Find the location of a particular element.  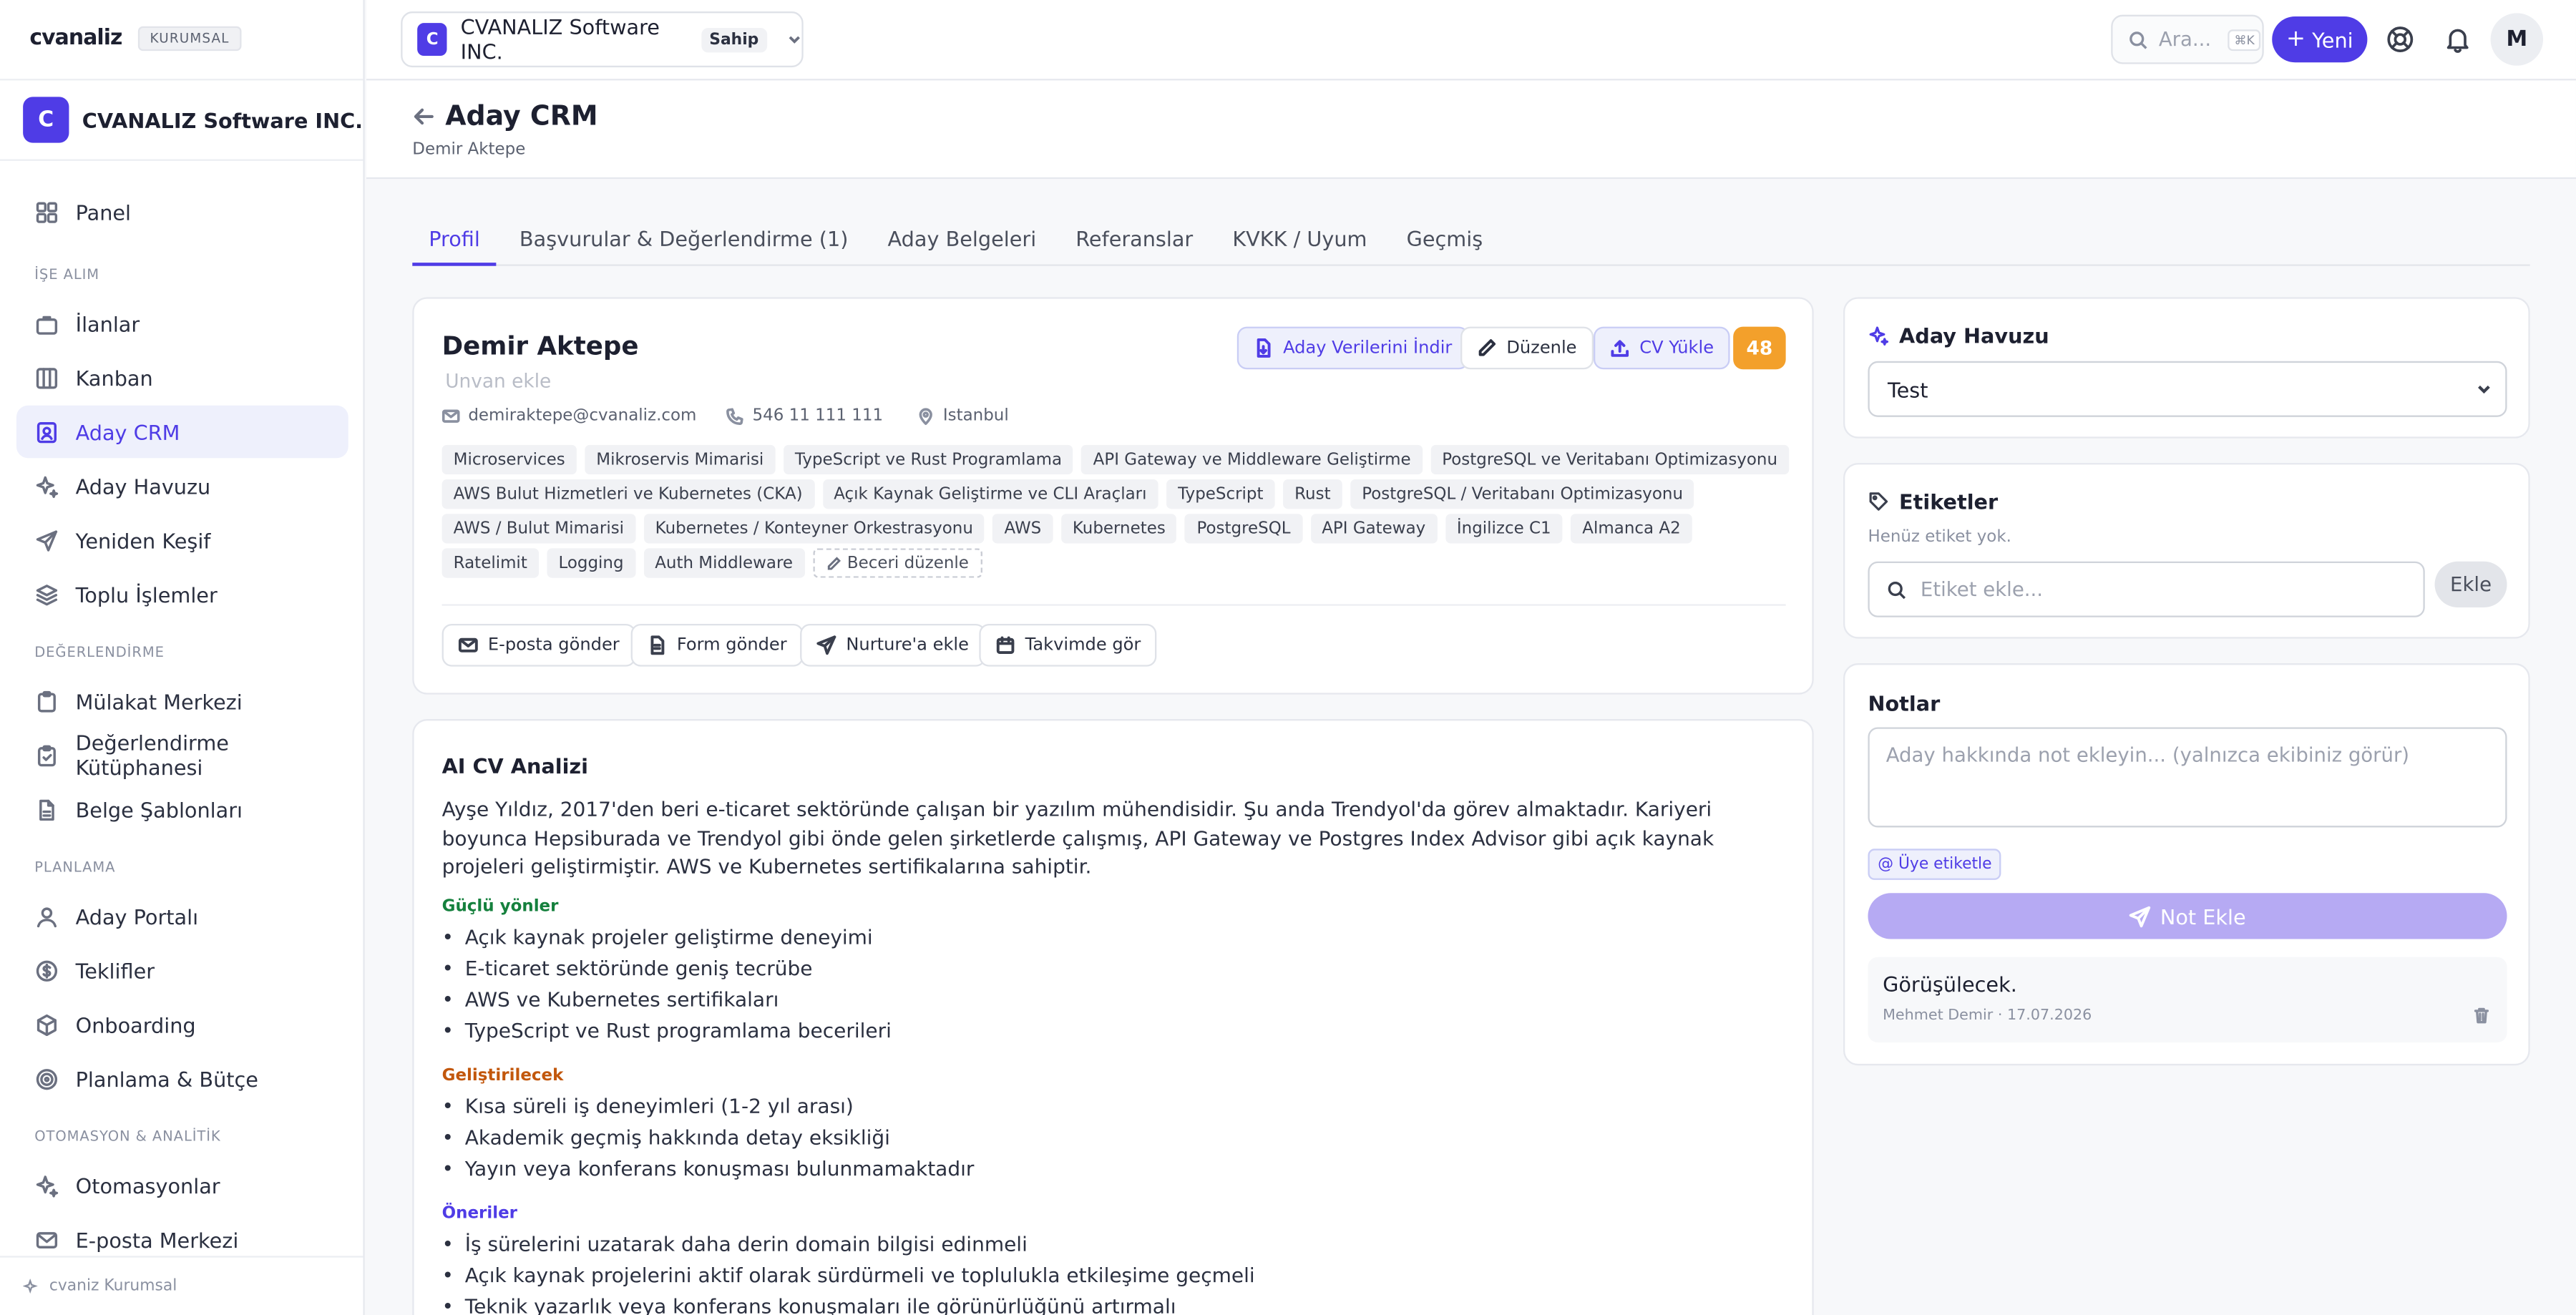

edit-button-label: Düzenle is located at coordinates (1541, 348).